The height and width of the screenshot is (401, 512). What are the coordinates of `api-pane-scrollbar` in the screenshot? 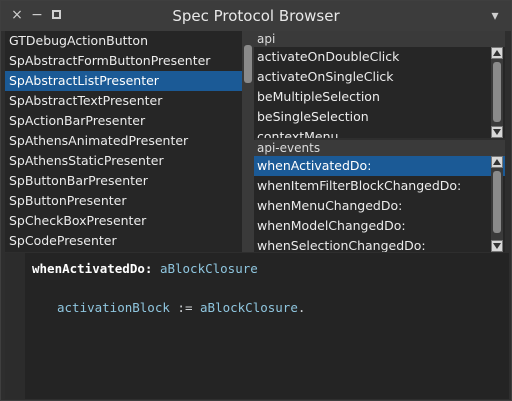 It's located at (497, 92).